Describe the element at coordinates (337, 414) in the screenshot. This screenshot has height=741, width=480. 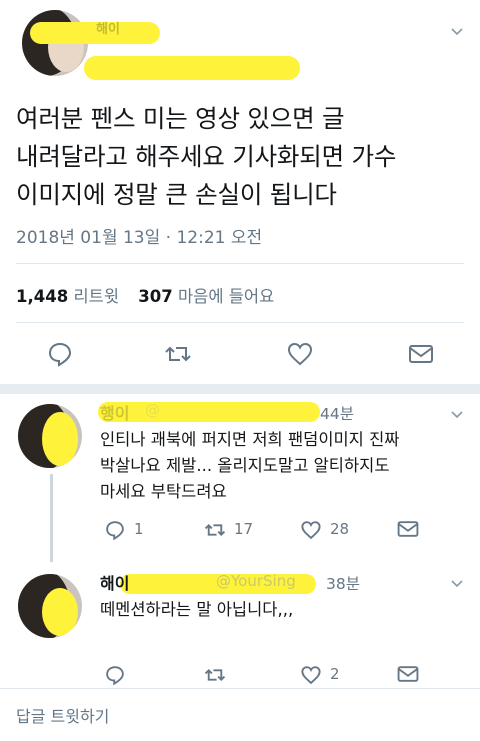
I see `reply-time: 44분` at that location.